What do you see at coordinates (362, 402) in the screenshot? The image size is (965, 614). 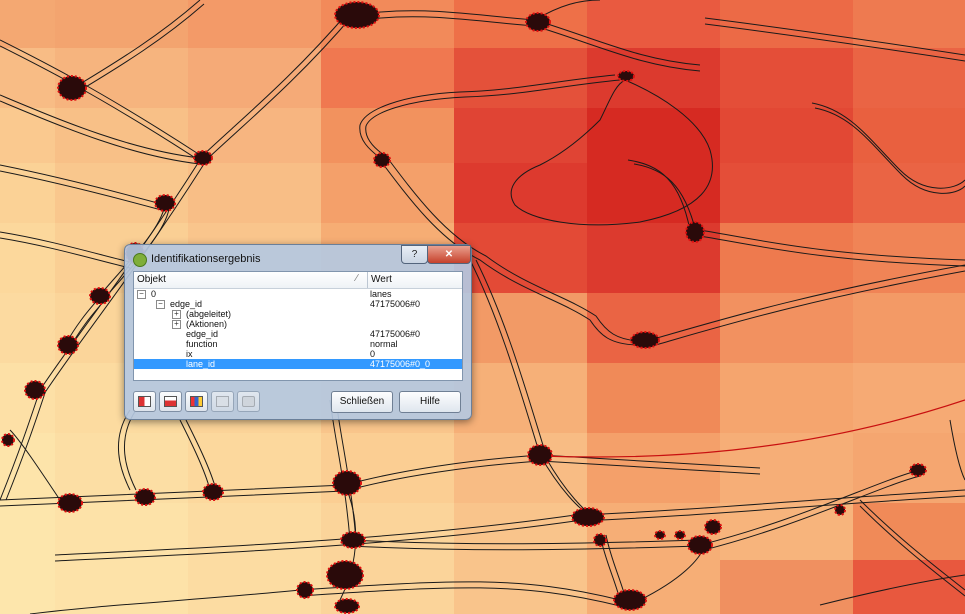 I see `close-button: Schließen` at bounding box center [362, 402].